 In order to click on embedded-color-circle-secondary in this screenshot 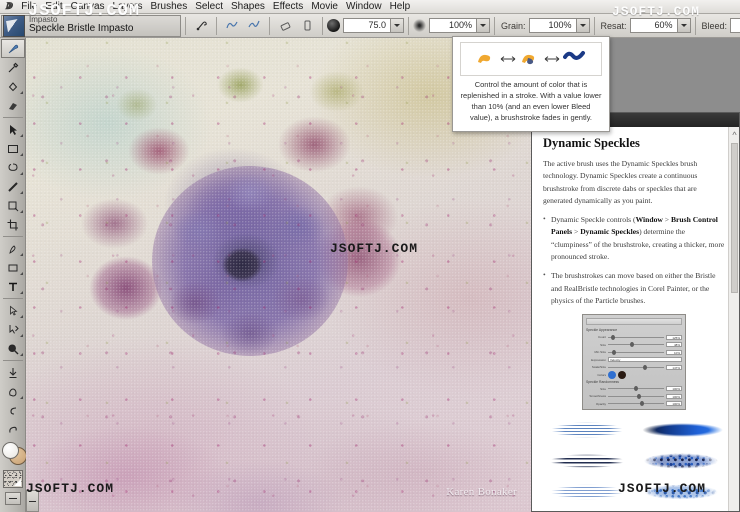, I will do `click(622, 374)`.